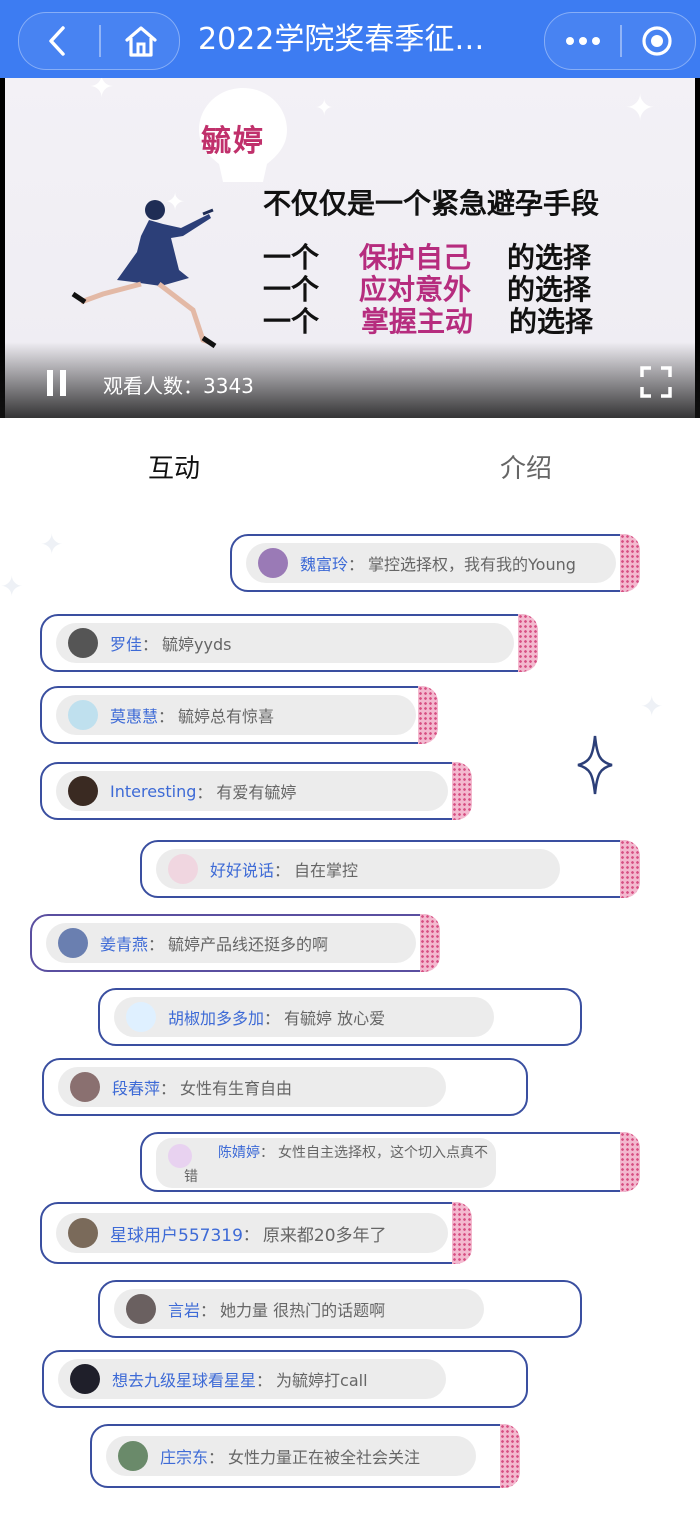  Describe the element at coordinates (197, 644) in the screenshot. I see `comment-text: 毓婷yyds` at that location.